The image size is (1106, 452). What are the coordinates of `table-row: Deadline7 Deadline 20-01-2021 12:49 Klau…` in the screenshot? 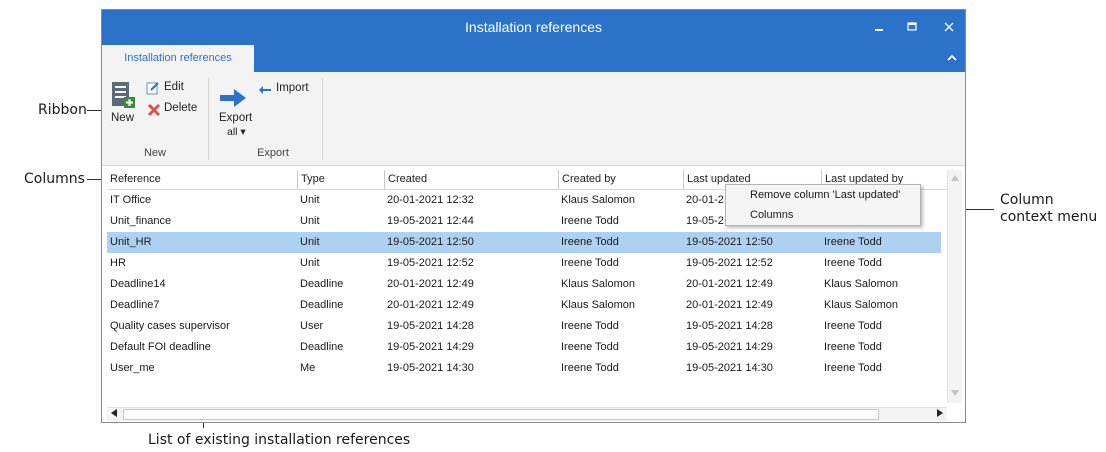 It's located at (524, 305).